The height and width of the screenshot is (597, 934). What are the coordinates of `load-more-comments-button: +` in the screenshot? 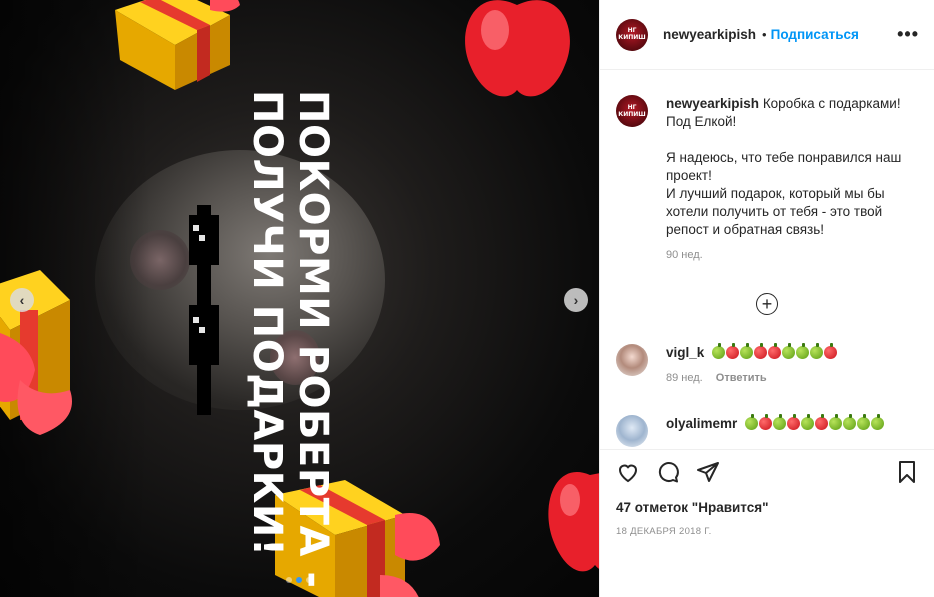 It's located at (767, 304).